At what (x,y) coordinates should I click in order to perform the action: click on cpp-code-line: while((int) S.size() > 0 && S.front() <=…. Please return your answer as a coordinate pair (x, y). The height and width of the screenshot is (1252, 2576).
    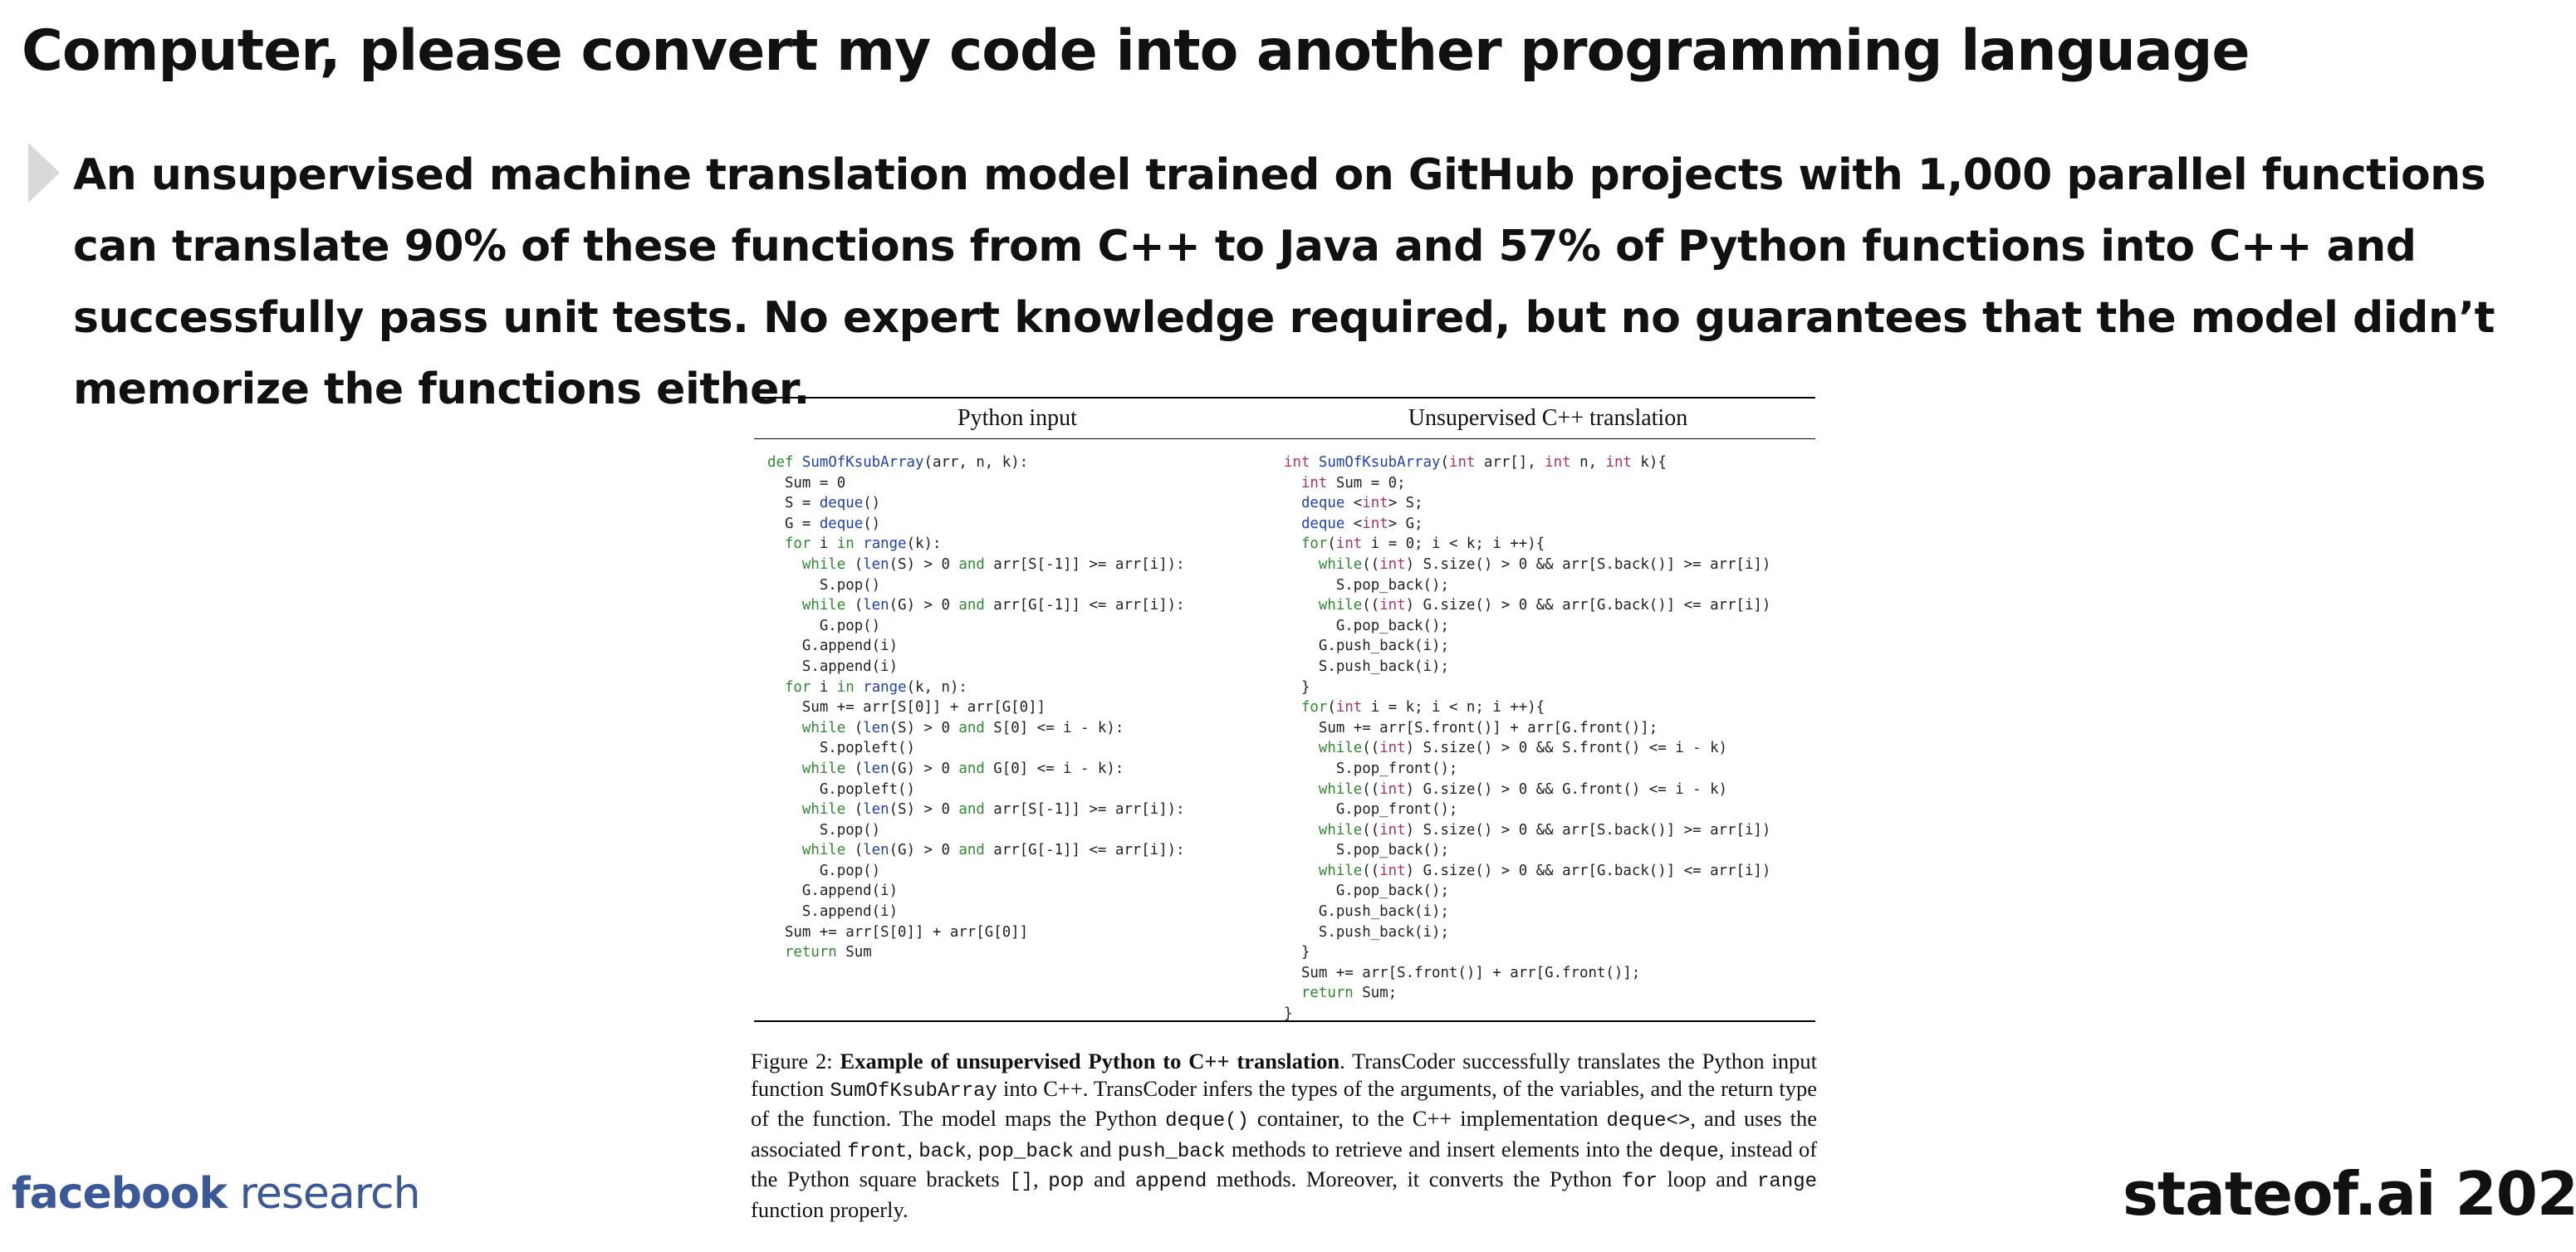
    Looking at the image, I should click on (1523, 748).